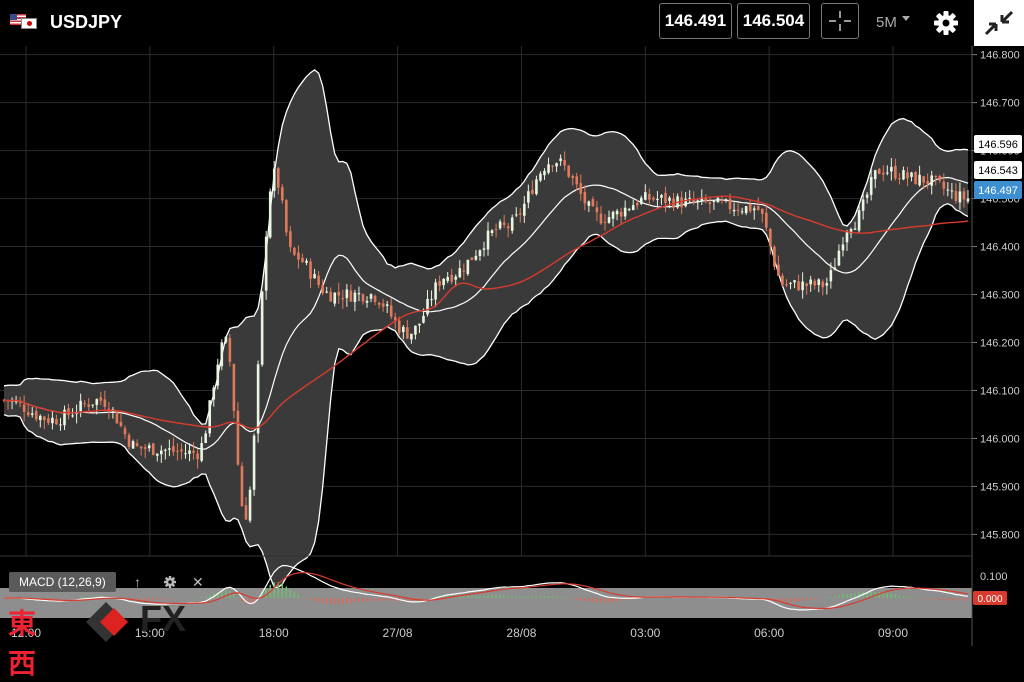 This screenshot has width=1024, height=682. Describe the element at coordinates (999, 23) in the screenshot. I see `collapse-fullscreen-button` at that location.